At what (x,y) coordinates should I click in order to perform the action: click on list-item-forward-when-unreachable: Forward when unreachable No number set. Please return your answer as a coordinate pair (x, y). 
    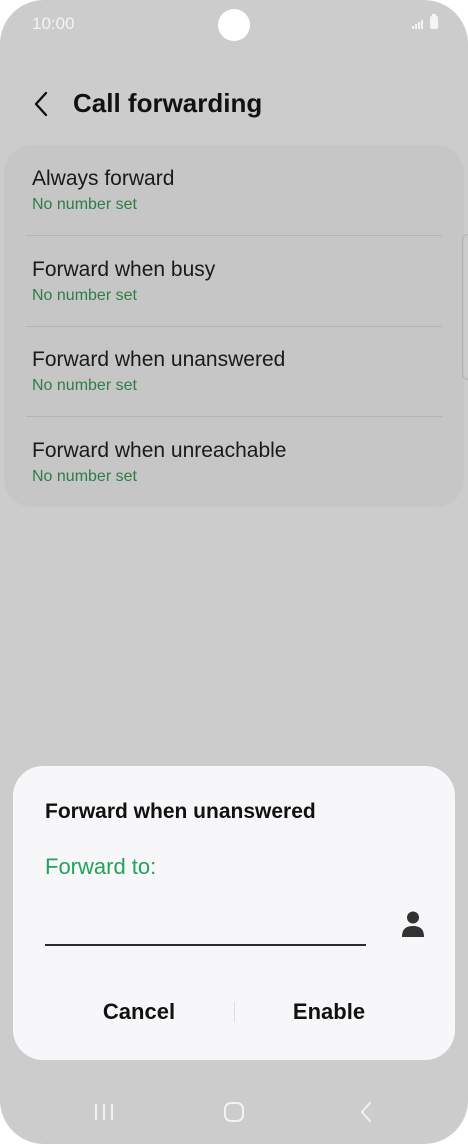
    Looking at the image, I should click on (234, 462).